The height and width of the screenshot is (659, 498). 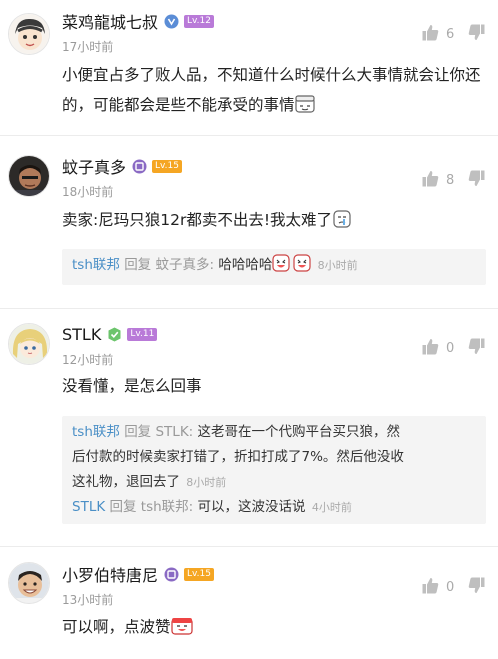 I want to click on comment-text: 可以啊，点波赞, so click(x=276, y=628).